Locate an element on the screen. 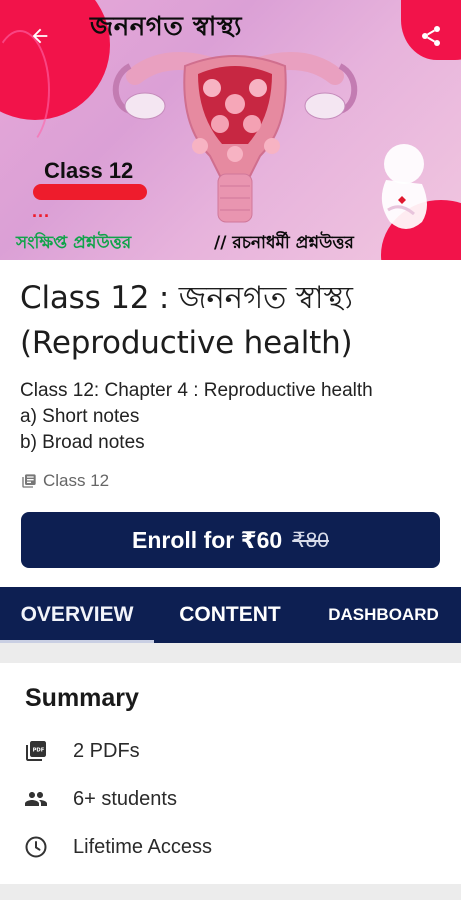 Image resolution: width=461 pixels, height=900 pixels. tab-content: CONTENT is located at coordinates (230, 615).